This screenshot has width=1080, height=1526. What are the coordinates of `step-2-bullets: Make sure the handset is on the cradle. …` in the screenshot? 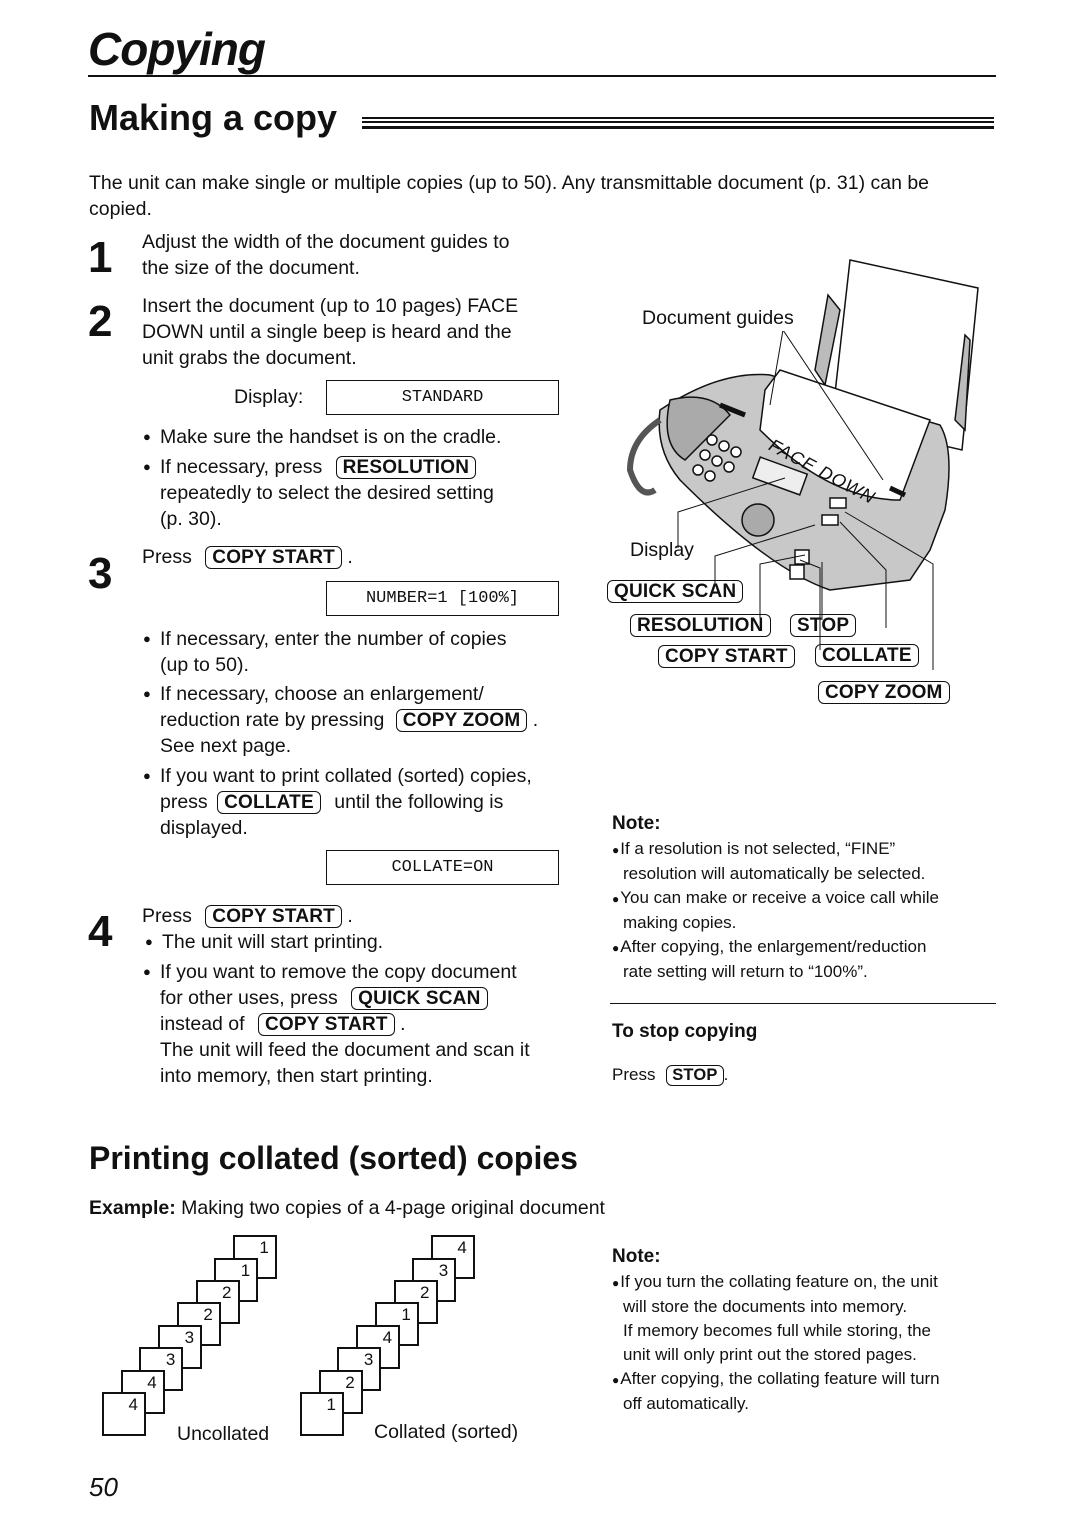 It's located at (322, 478).